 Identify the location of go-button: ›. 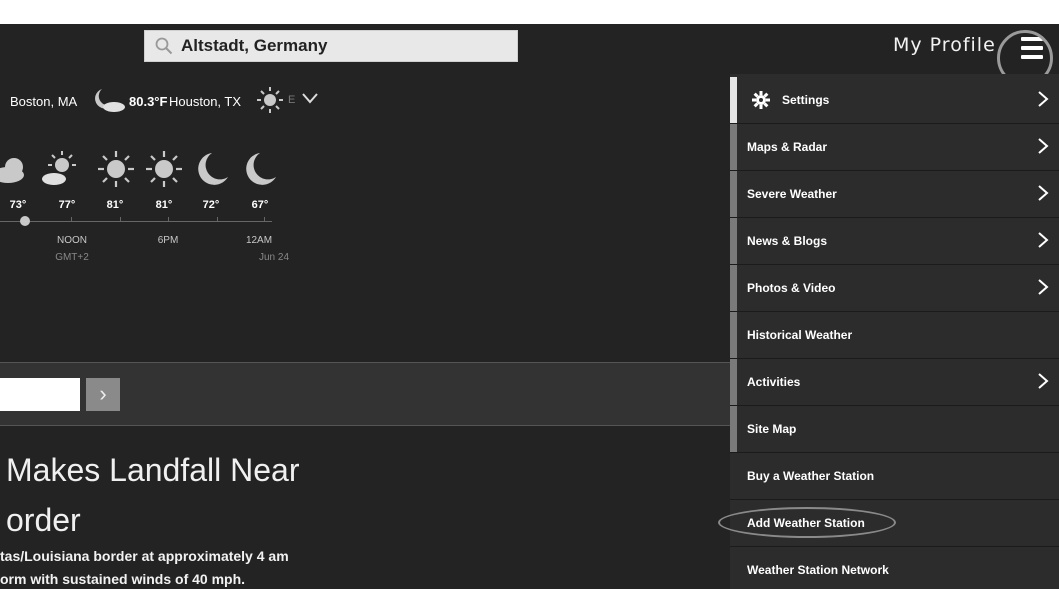
(103, 394).